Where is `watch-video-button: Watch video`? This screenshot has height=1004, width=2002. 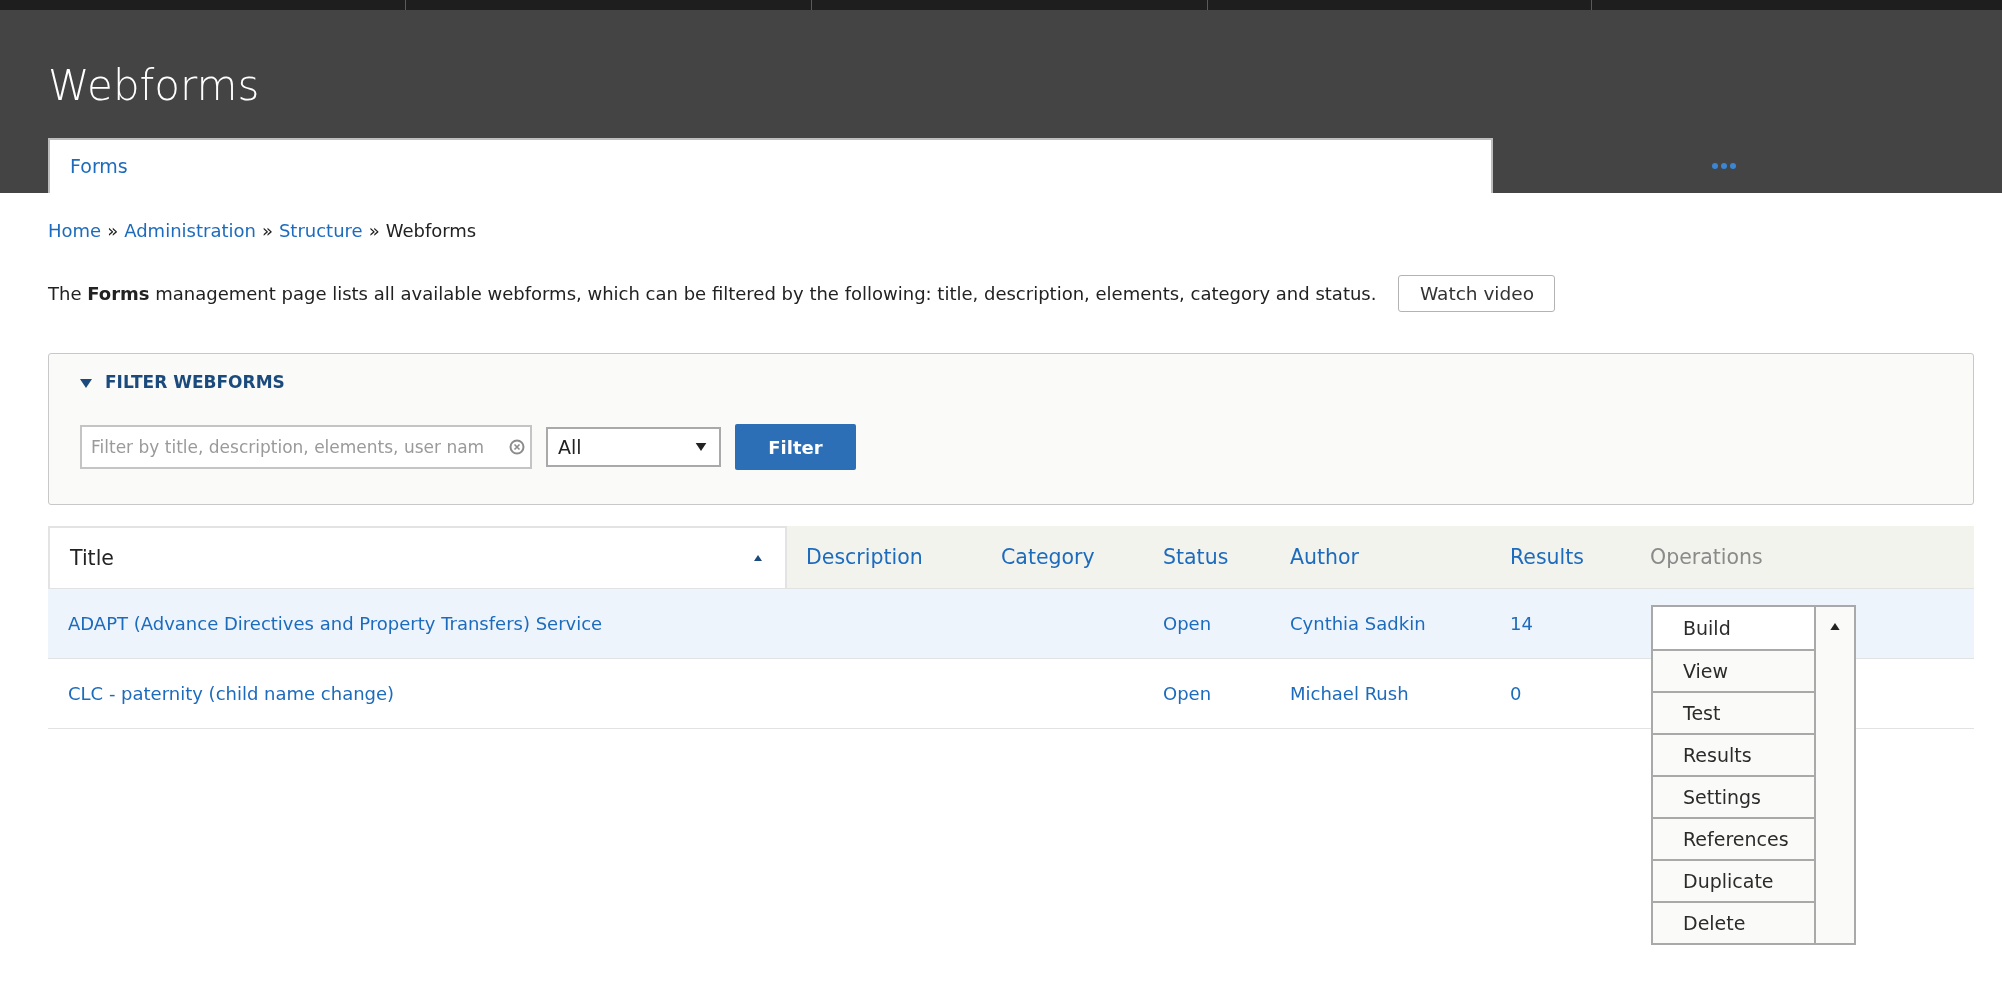 watch-video-button: Watch video is located at coordinates (1477, 293).